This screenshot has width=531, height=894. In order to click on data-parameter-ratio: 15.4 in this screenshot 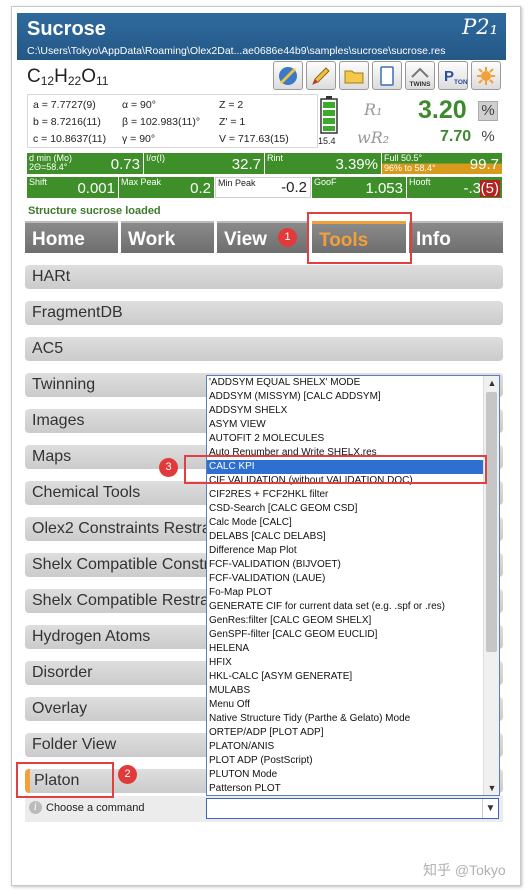, I will do `click(327, 141)`.